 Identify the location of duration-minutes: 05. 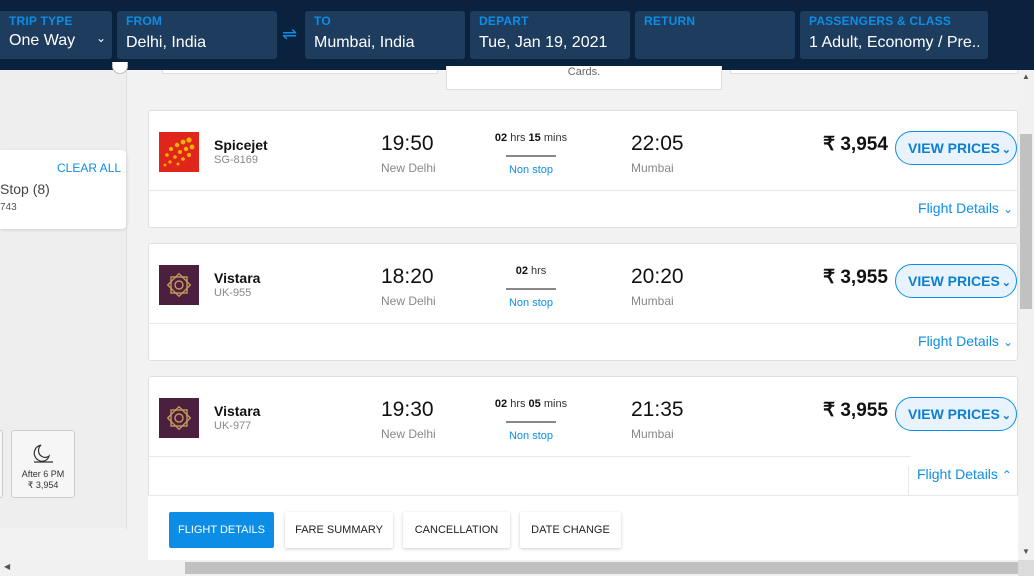
(534, 404).